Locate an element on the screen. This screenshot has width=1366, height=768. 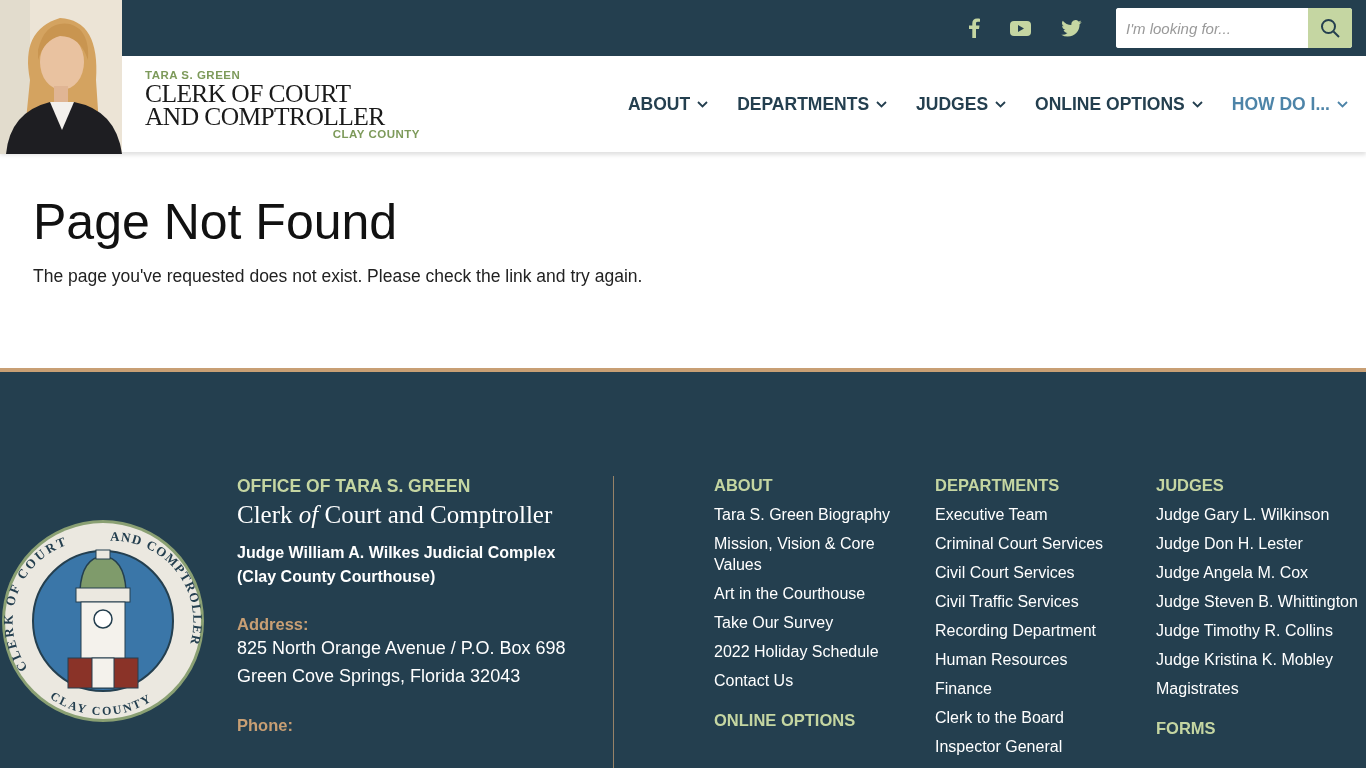
logo-title: CLERK OF COURT is located at coordinates (248, 93).